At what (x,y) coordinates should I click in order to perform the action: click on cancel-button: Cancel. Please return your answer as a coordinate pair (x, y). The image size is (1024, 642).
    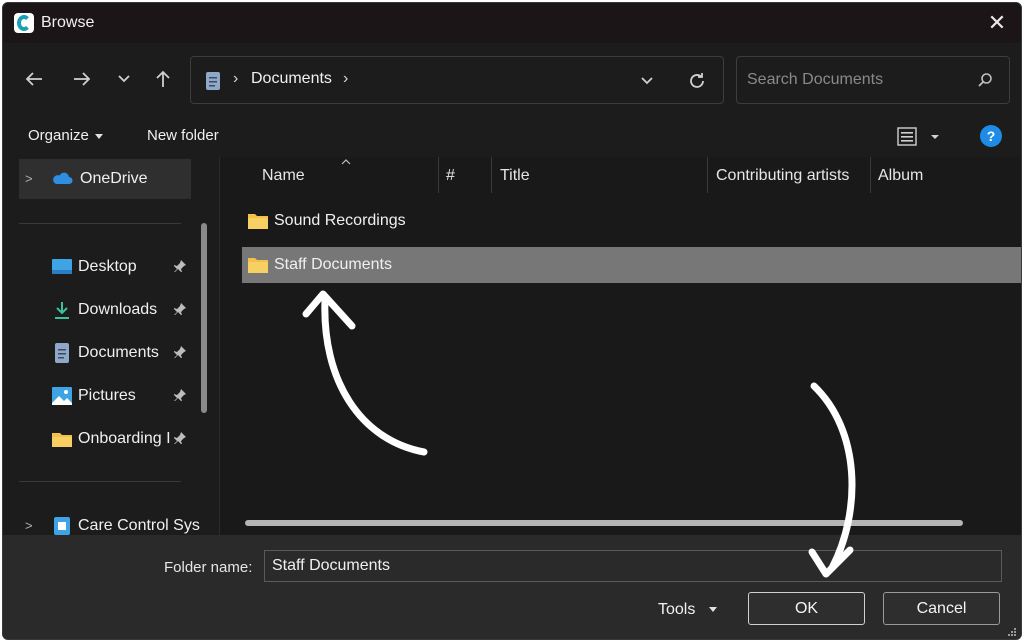
    Looking at the image, I should click on (941, 608).